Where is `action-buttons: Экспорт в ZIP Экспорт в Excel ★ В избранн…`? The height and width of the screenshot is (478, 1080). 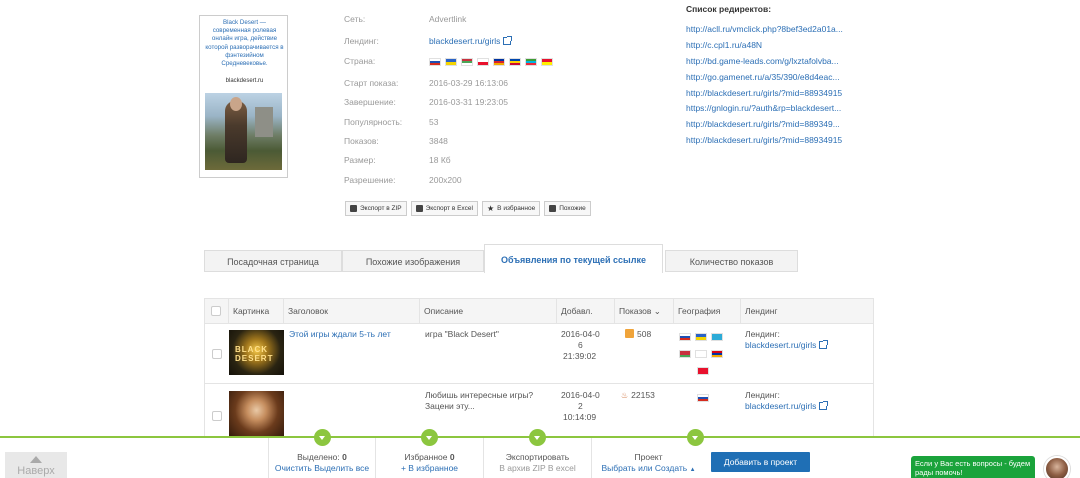 action-buttons: Экспорт в ZIP Экспорт в Excel ★ В избранн… is located at coordinates (468, 208).